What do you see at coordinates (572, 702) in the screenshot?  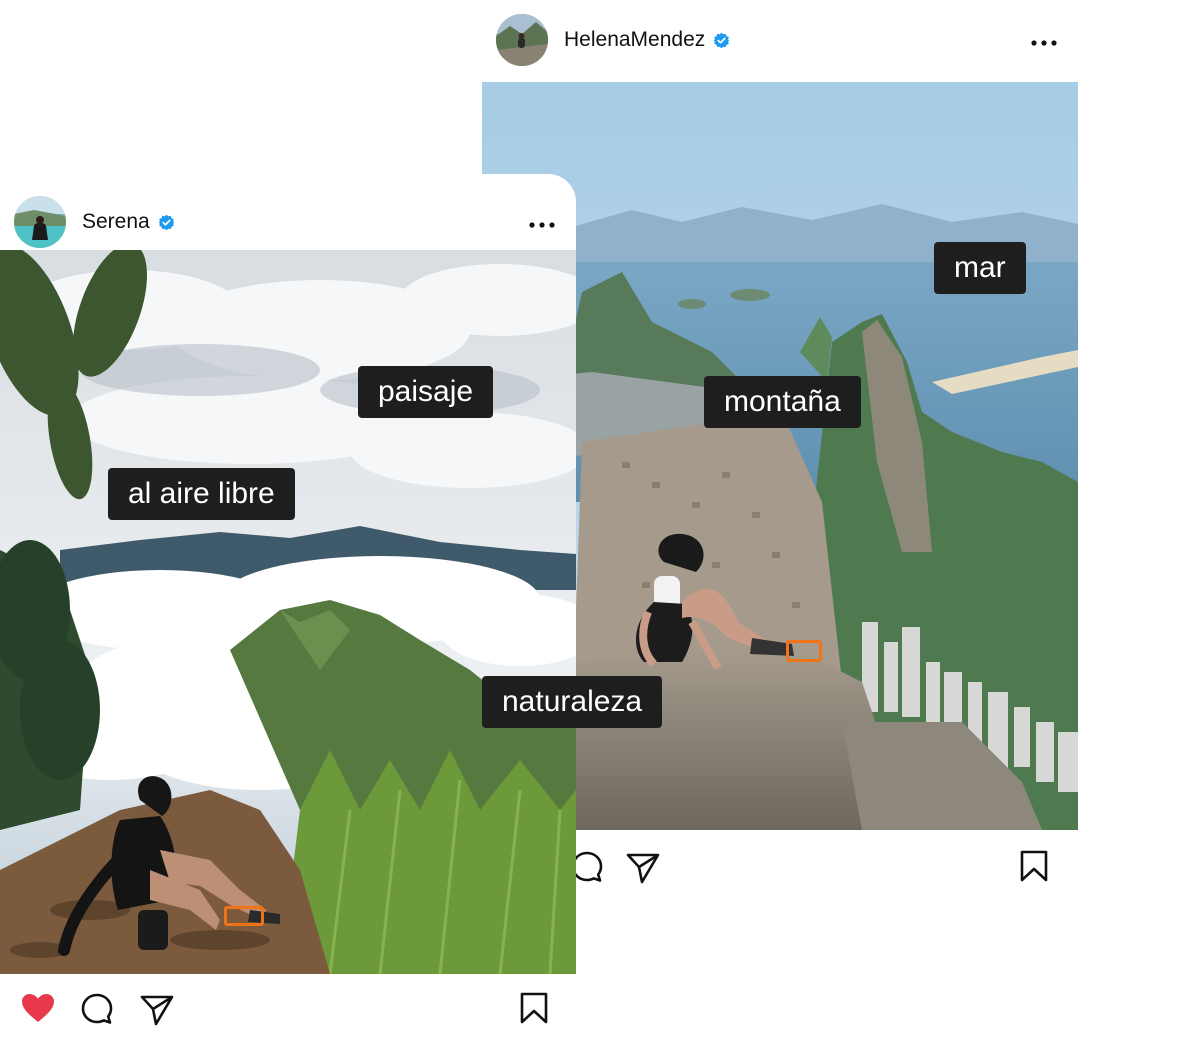 I see `tag-naturaleza: naturaleza` at bounding box center [572, 702].